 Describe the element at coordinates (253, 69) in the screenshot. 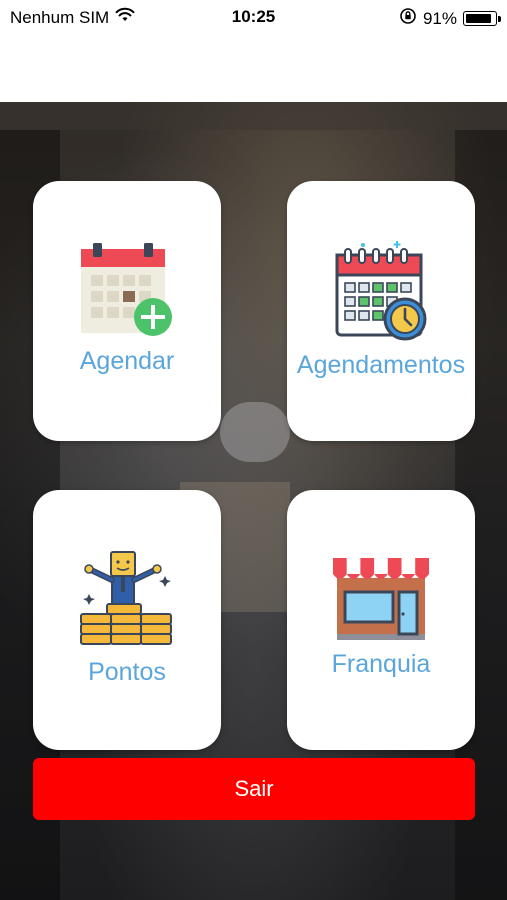

I see `header` at that location.